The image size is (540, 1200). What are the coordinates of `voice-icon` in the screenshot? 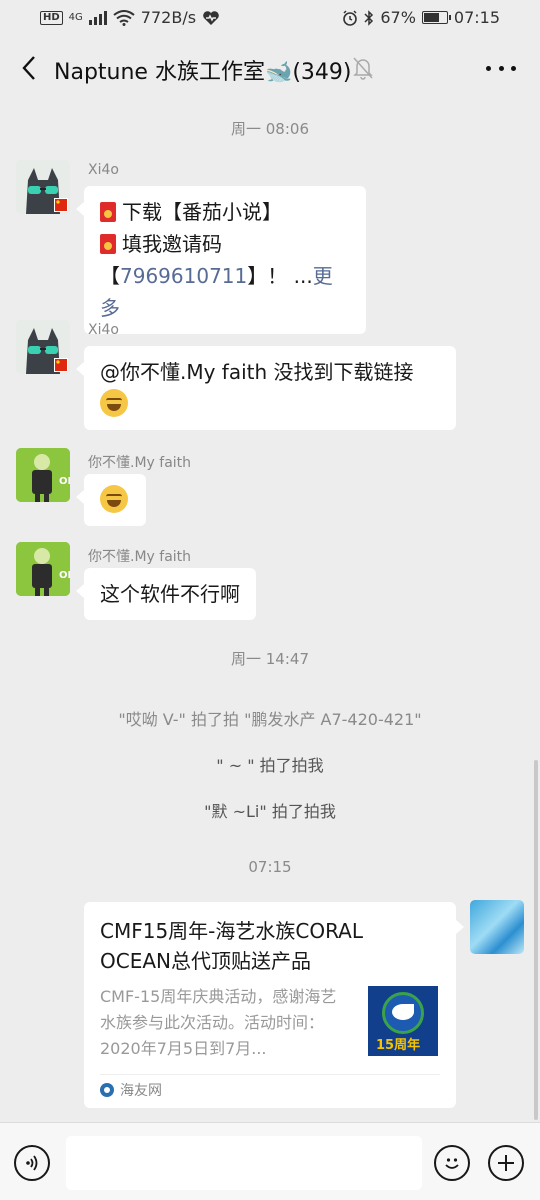 It's located at (32, 1163).